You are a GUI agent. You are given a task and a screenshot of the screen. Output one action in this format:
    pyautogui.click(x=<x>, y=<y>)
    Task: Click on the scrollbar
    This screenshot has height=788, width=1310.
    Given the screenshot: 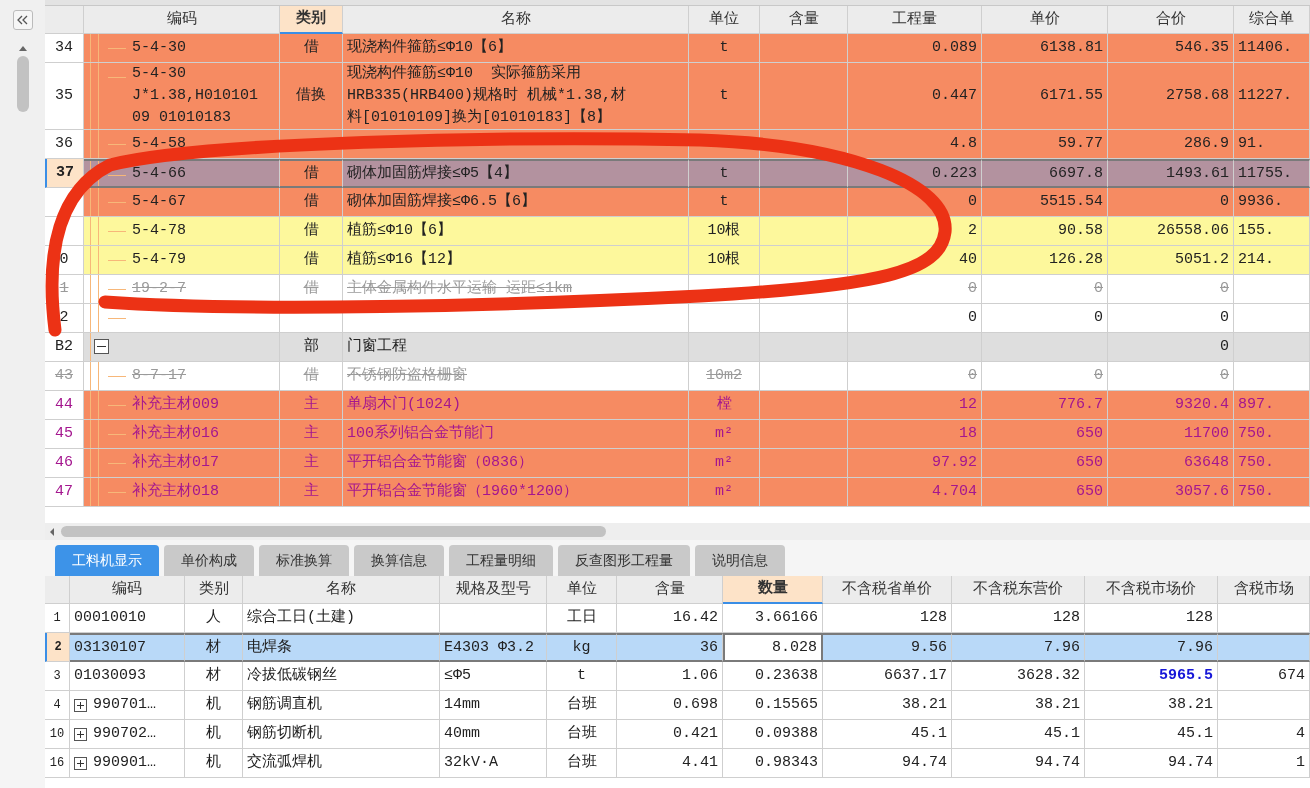 What is the action you would take?
    pyautogui.click(x=677, y=531)
    